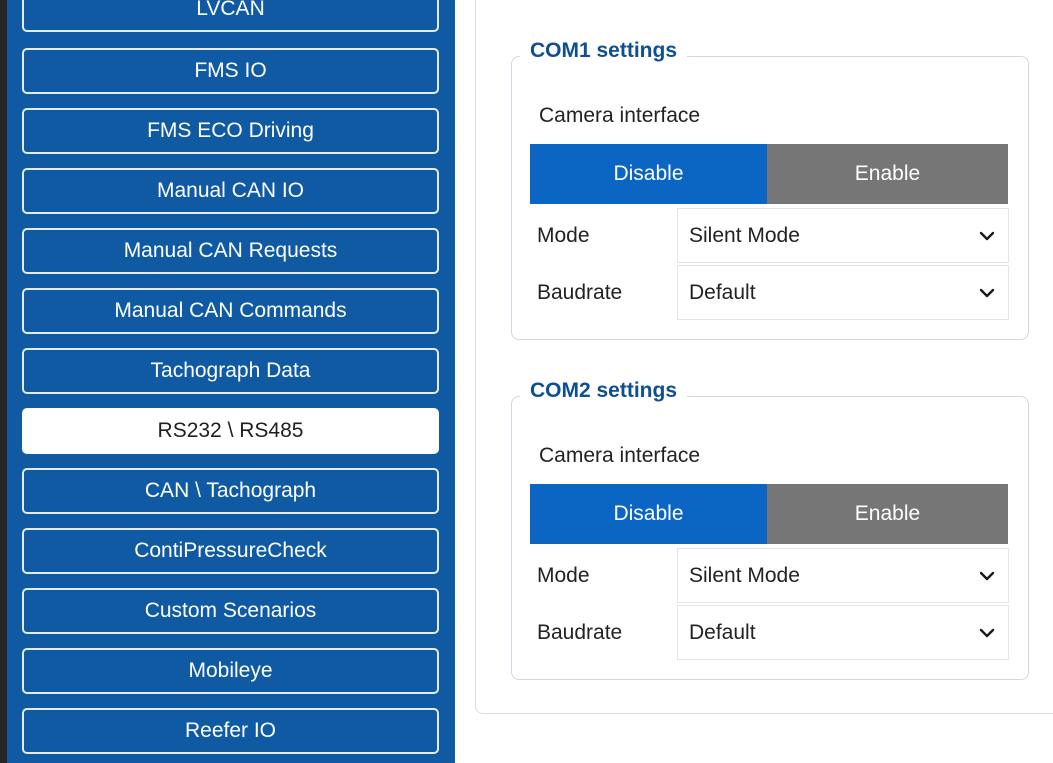 Image resolution: width=1053 pixels, height=763 pixels. What do you see at coordinates (887, 514) in the screenshot?
I see `com2-enable-button: Enable` at bounding box center [887, 514].